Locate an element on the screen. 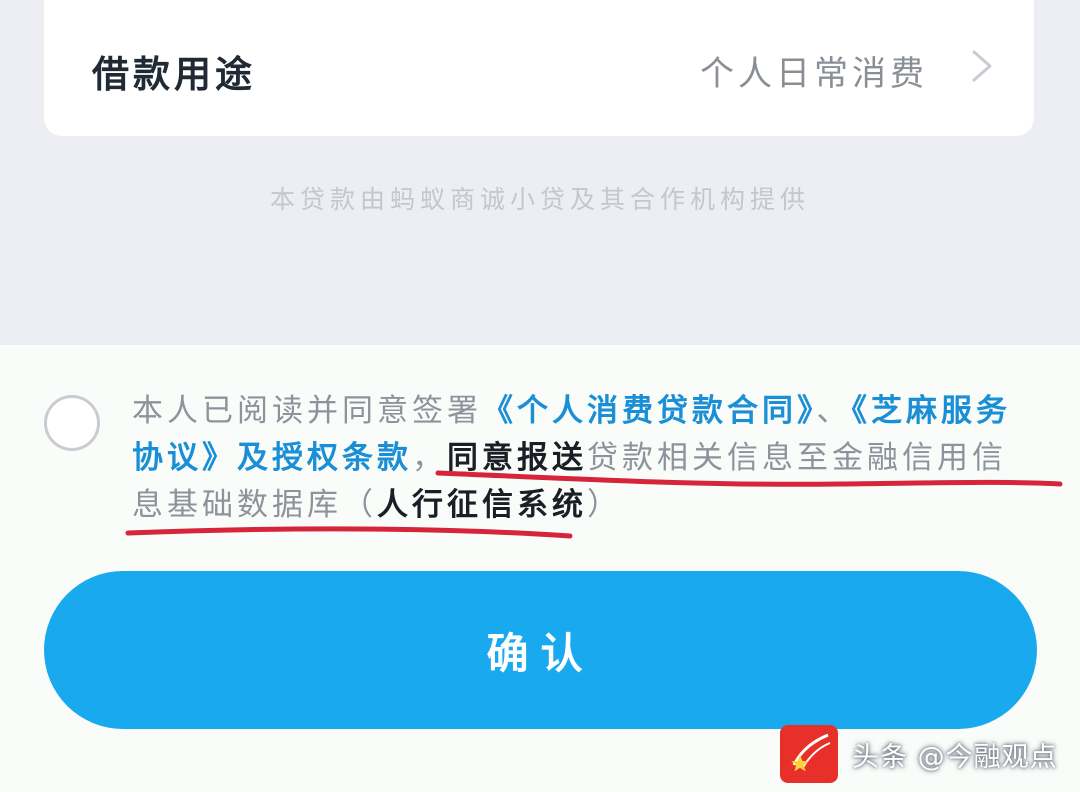 The height and width of the screenshot is (792, 1080). watermark: 头条 @今融观点 is located at coordinates (919, 754).